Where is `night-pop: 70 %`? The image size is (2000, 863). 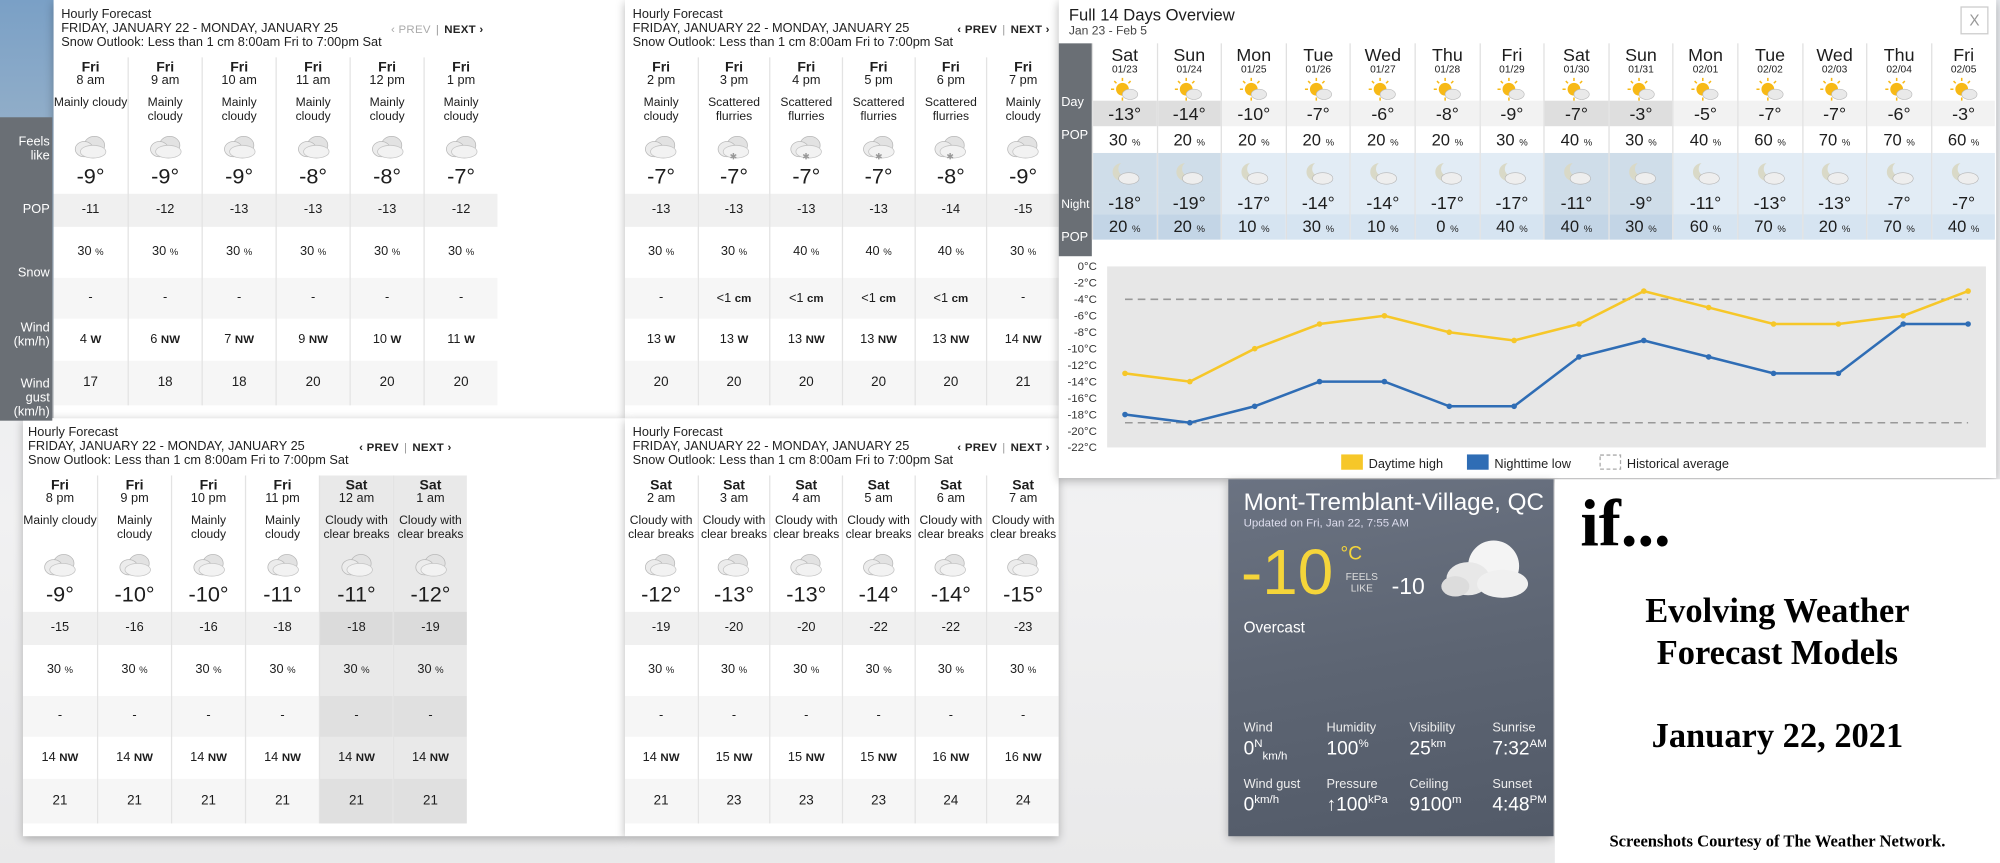
night-pop: 70 % is located at coordinates (1770, 227).